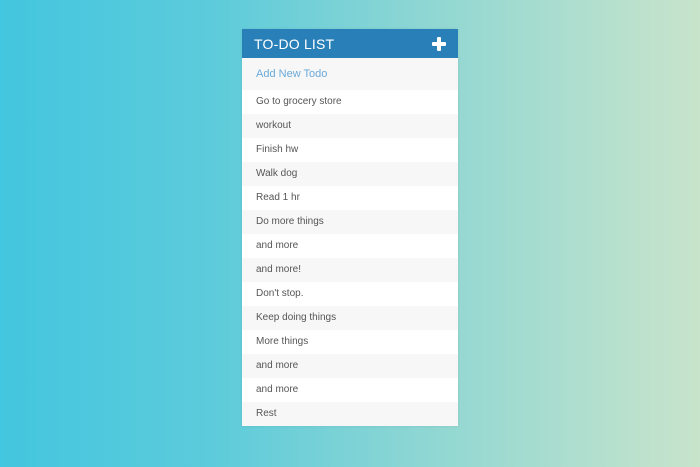  I want to click on plus-icon, so click(439, 43).